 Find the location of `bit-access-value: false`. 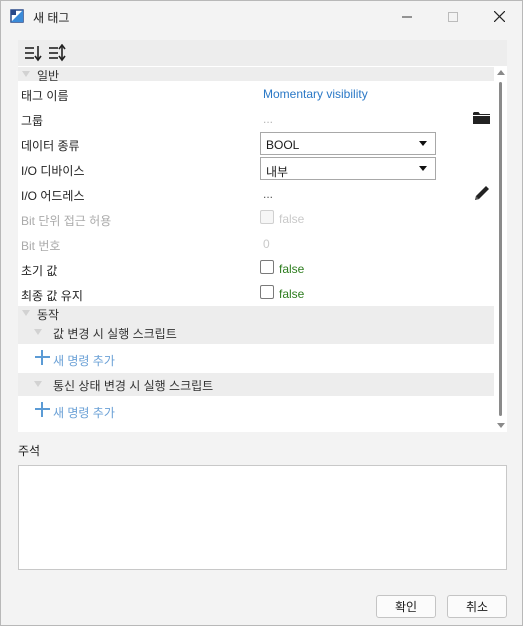

bit-access-value: false is located at coordinates (292, 219).